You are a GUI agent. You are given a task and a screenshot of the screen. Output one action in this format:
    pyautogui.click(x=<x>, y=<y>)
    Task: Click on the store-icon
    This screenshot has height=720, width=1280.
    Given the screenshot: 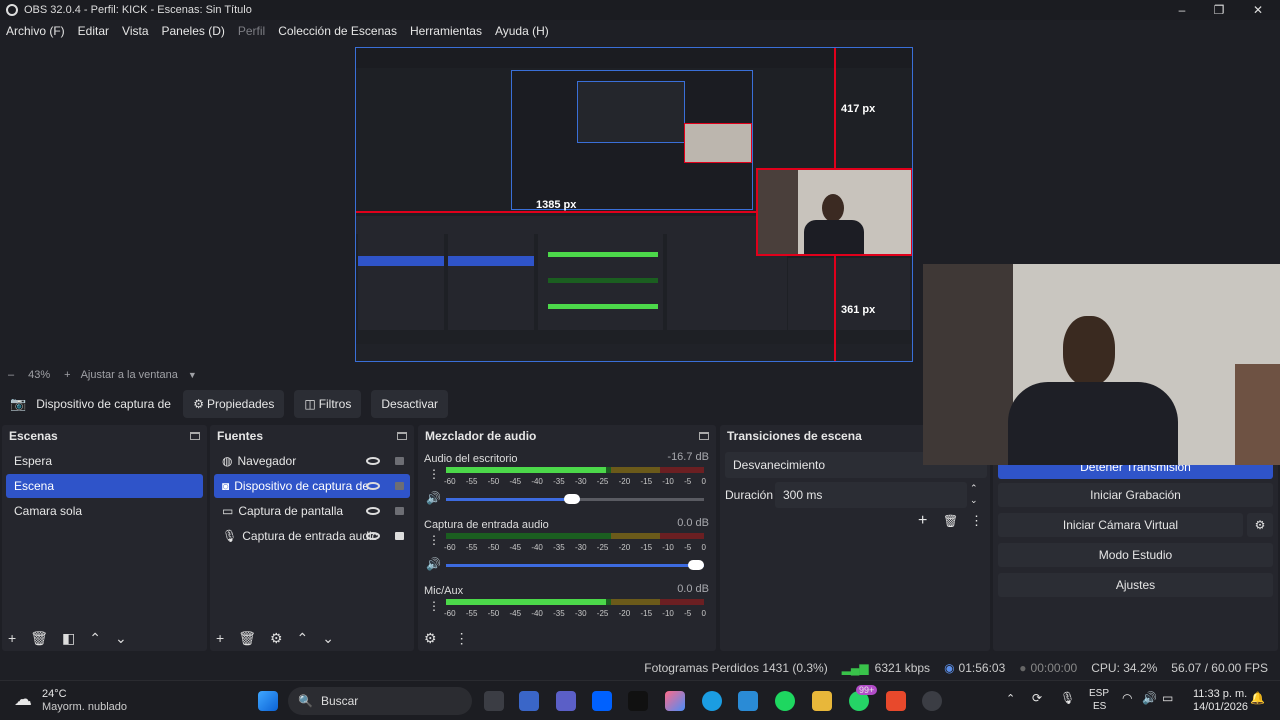 What is the action you would take?
    pyautogui.click(x=529, y=701)
    